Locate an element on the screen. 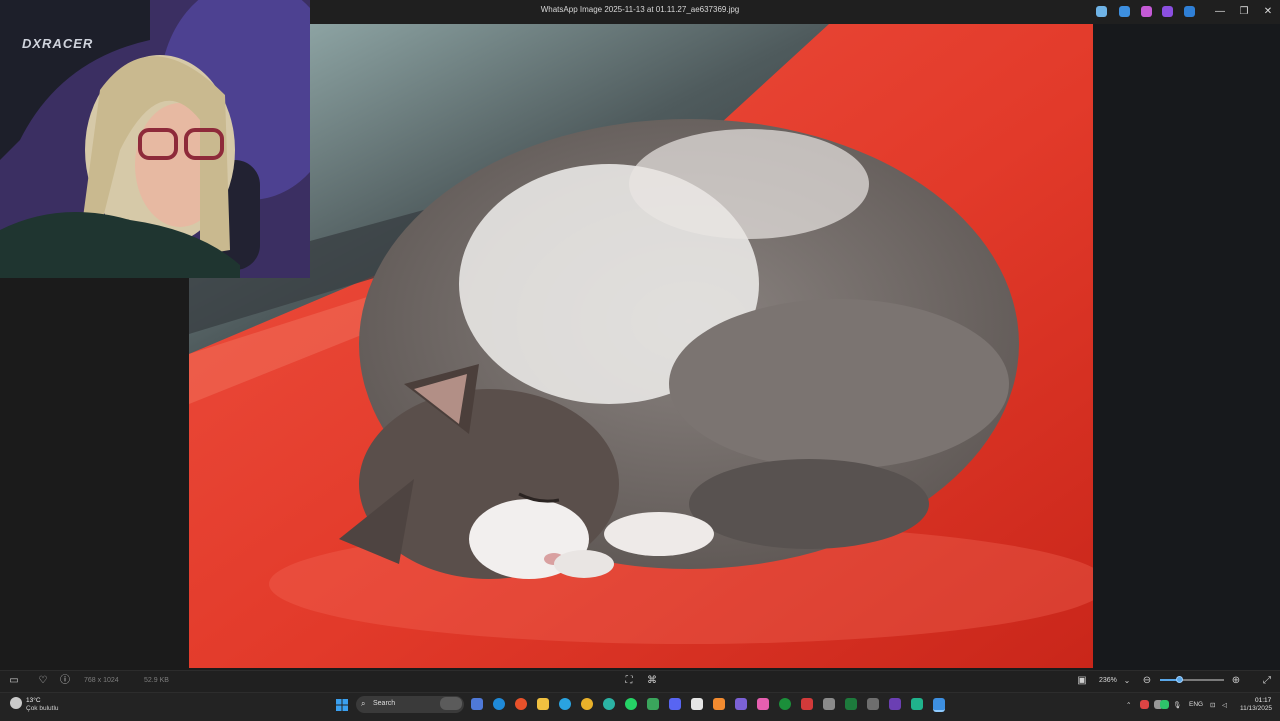 This screenshot has height=721, width=1280. edge-dev-icon is located at coordinates (609, 704).